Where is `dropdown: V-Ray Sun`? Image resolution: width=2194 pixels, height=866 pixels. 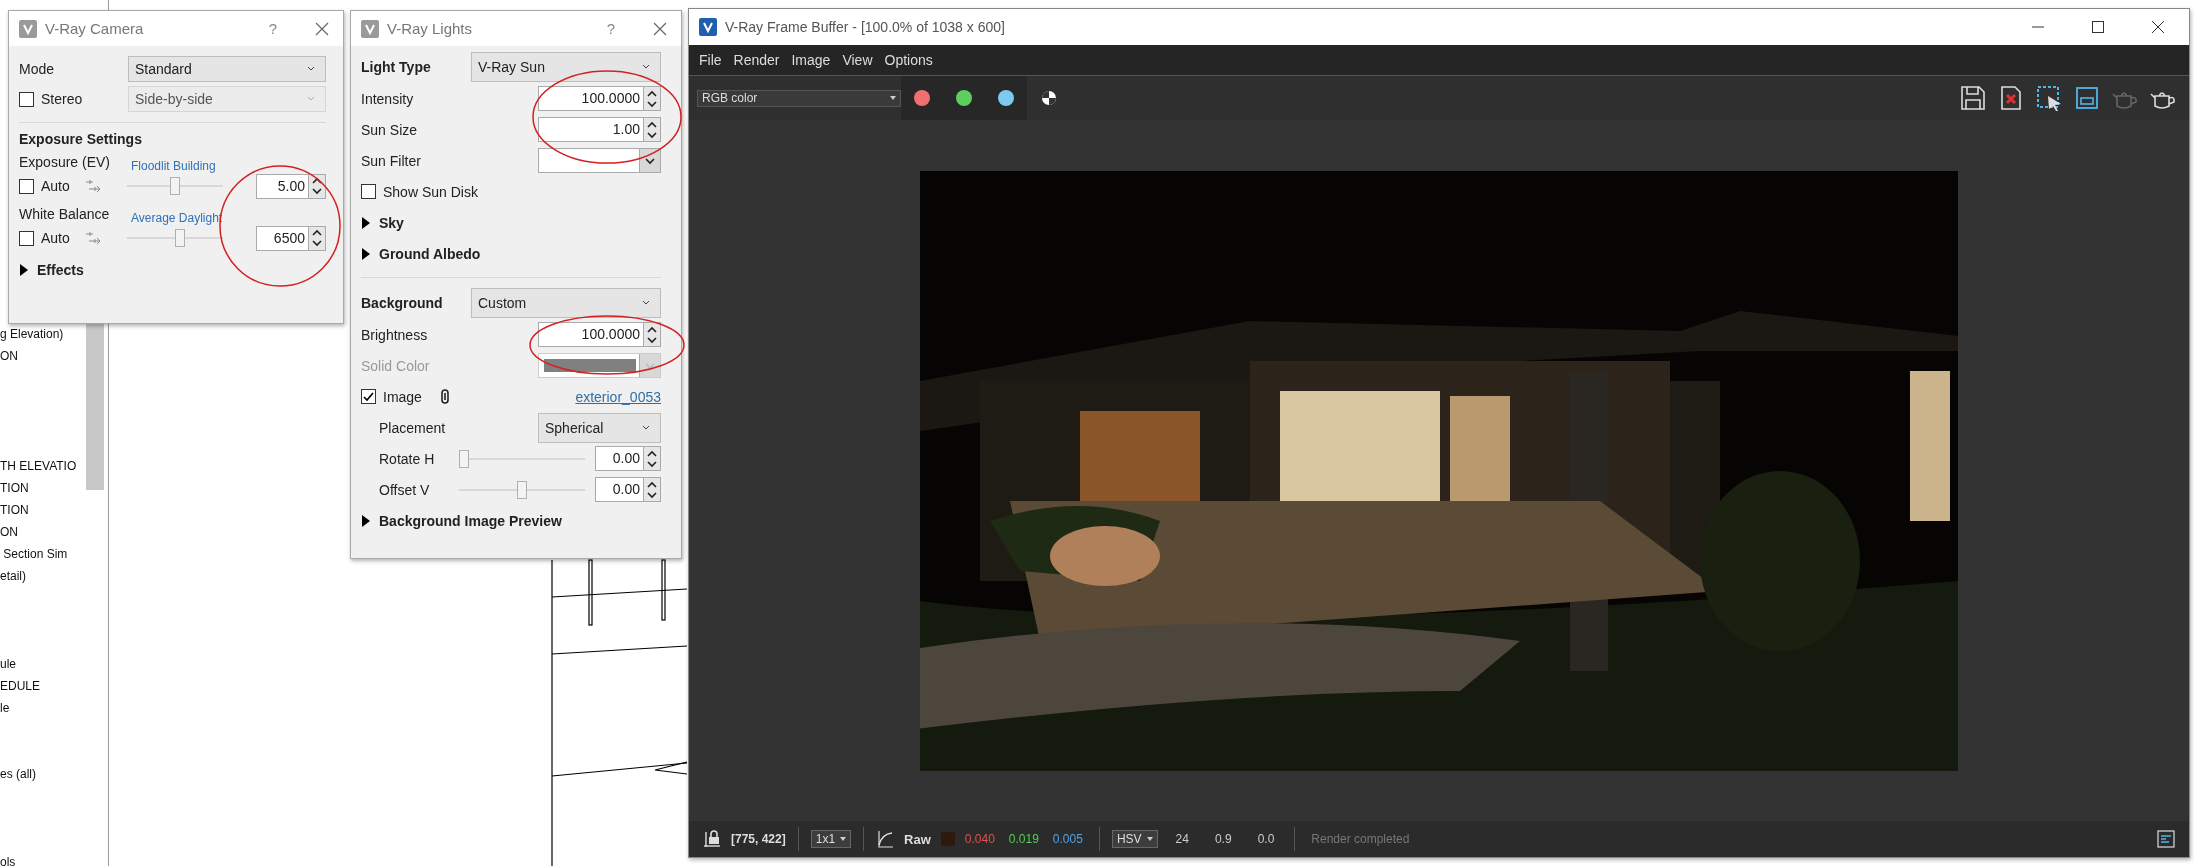 dropdown: V-Ray Sun is located at coordinates (566, 66).